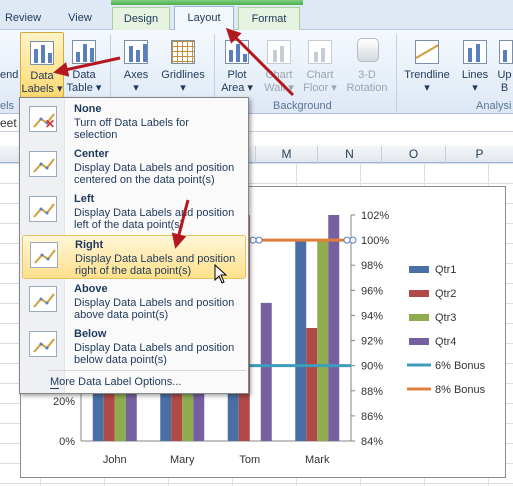  I want to click on menu-item-none: ✕ None Turn off Data Labels for selection, so click(134, 122).